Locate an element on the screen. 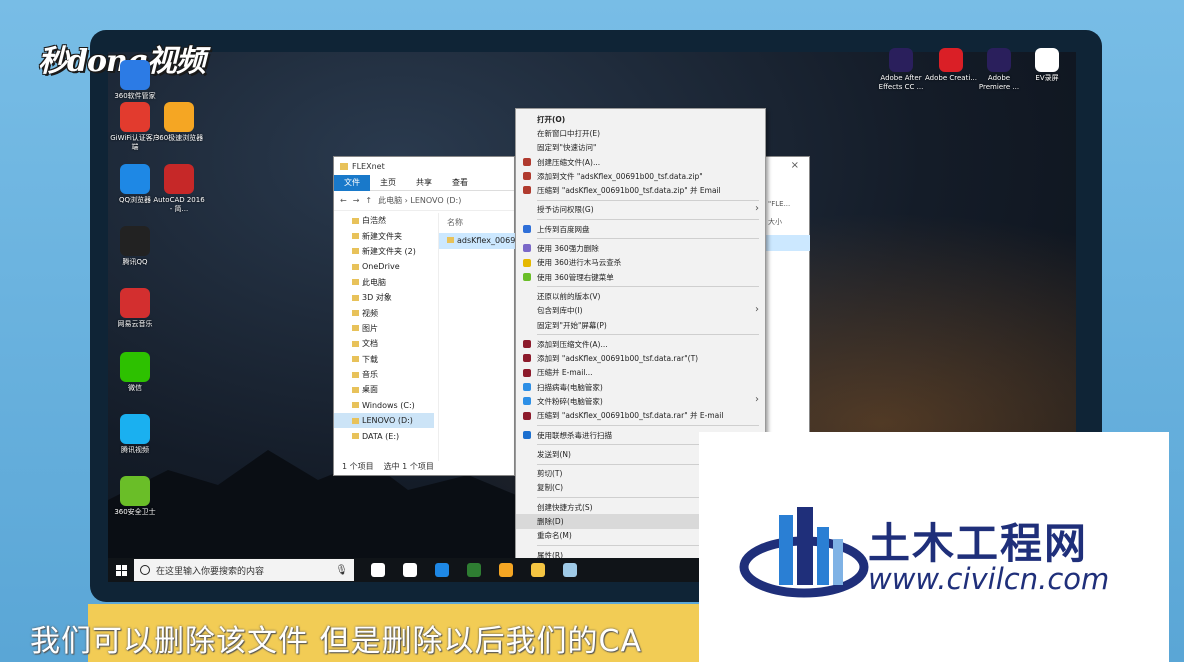 This screenshot has width=1184, height=662. context-menu-item: 在新窗口中打开(E) is located at coordinates (640, 133).